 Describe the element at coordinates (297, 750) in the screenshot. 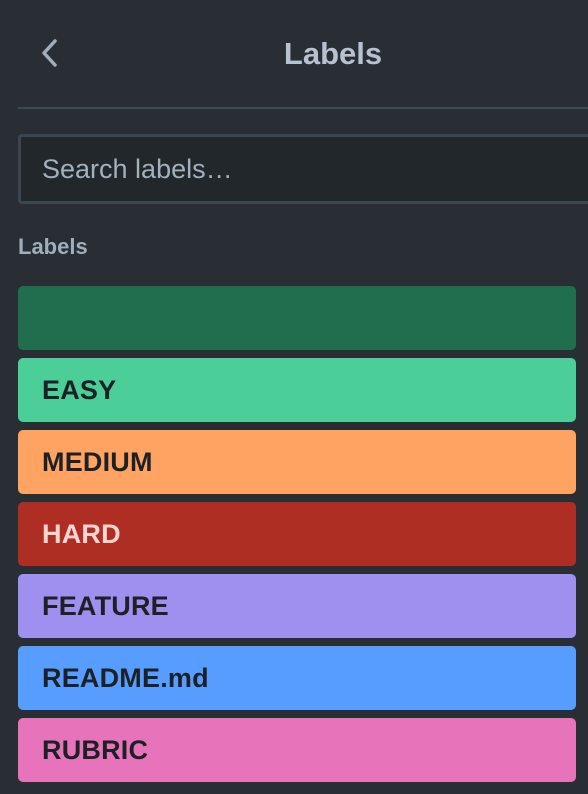

I see `label-item: RUBRIC` at that location.